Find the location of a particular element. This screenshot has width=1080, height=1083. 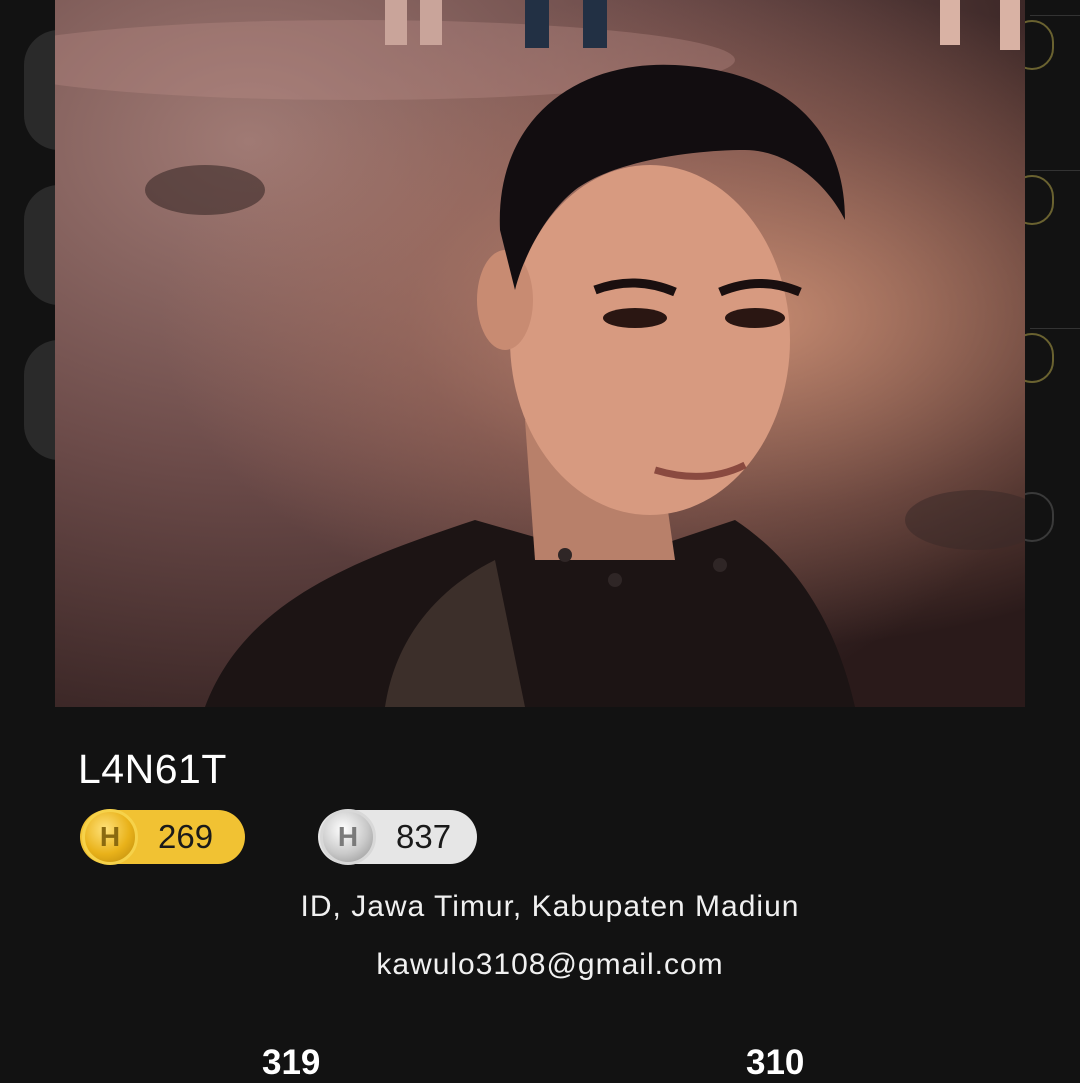

stat-left-value: 319 is located at coordinates (291, 1063).